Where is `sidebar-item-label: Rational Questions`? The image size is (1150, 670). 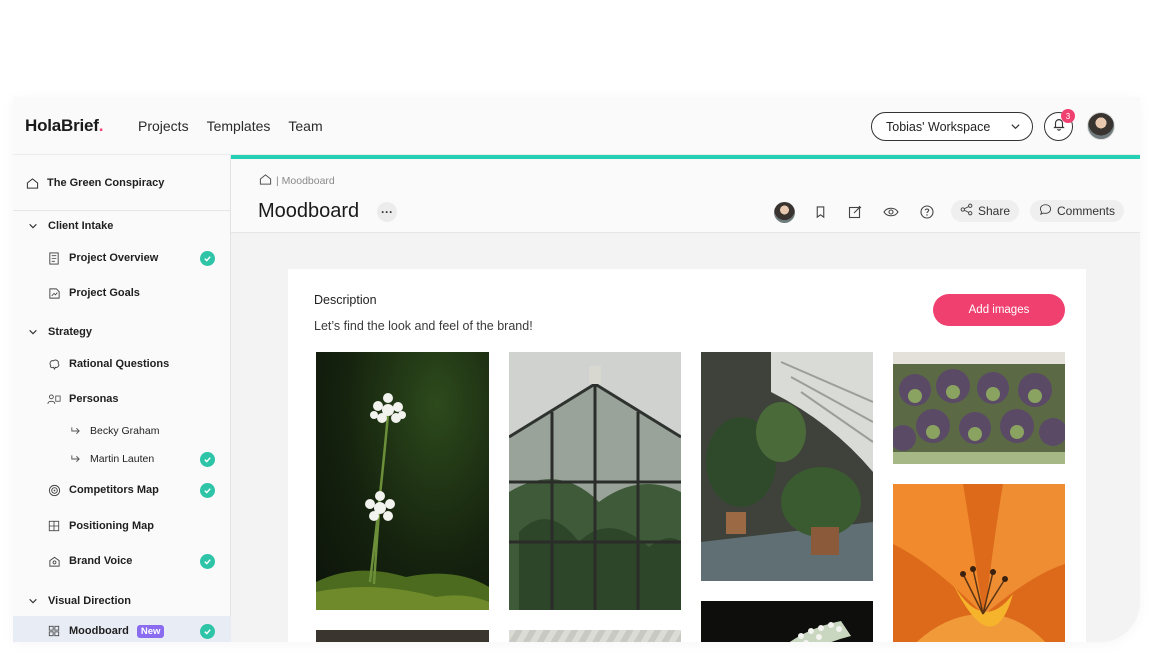 sidebar-item-label: Rational Questions is located at coordinates (119, 364).